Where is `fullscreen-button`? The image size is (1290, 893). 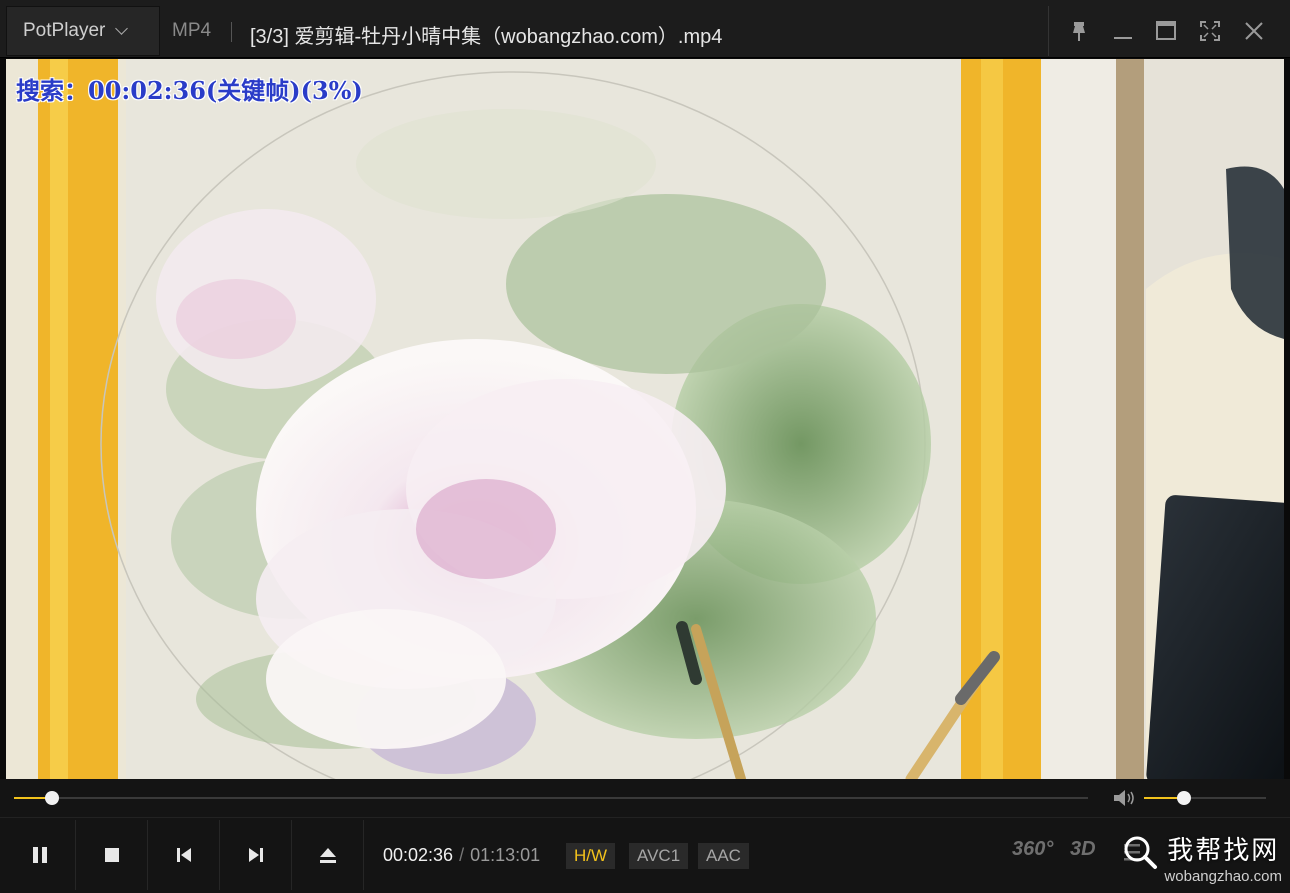 fullscreen-button is located at coordinates (1210, 31).